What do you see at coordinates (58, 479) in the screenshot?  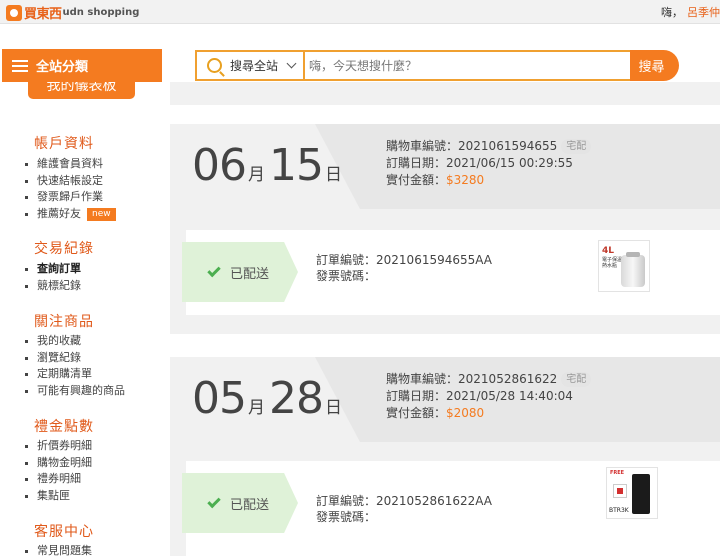 I see `sidebar-item-gift-vouchers: 禮券明細` at bounding box center [58, 479].